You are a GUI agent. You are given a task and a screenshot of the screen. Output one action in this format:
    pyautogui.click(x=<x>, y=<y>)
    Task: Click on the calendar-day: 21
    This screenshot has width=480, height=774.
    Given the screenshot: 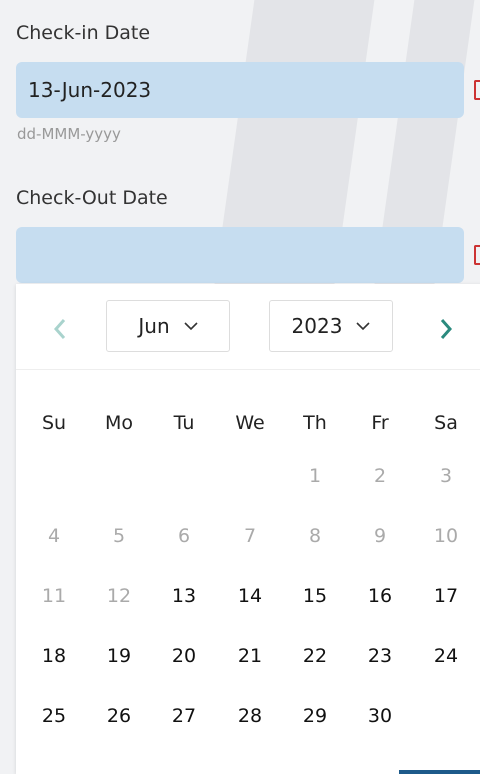 What is the action you would take?
    pyautogui.click(x=250, y=656)
    